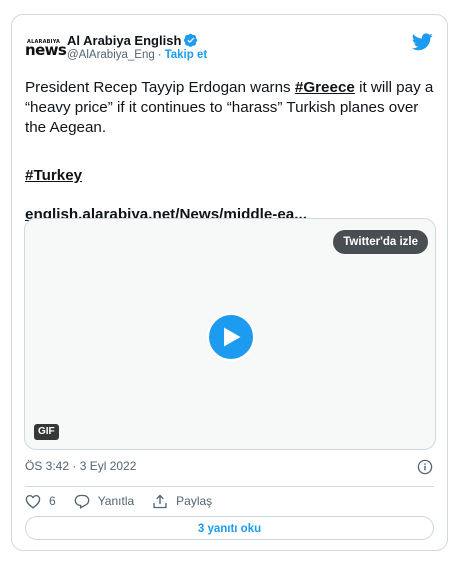  Describe the element at coordinates (46, 432) in the screenshot. I see `gif-badge: GIF` at that location.